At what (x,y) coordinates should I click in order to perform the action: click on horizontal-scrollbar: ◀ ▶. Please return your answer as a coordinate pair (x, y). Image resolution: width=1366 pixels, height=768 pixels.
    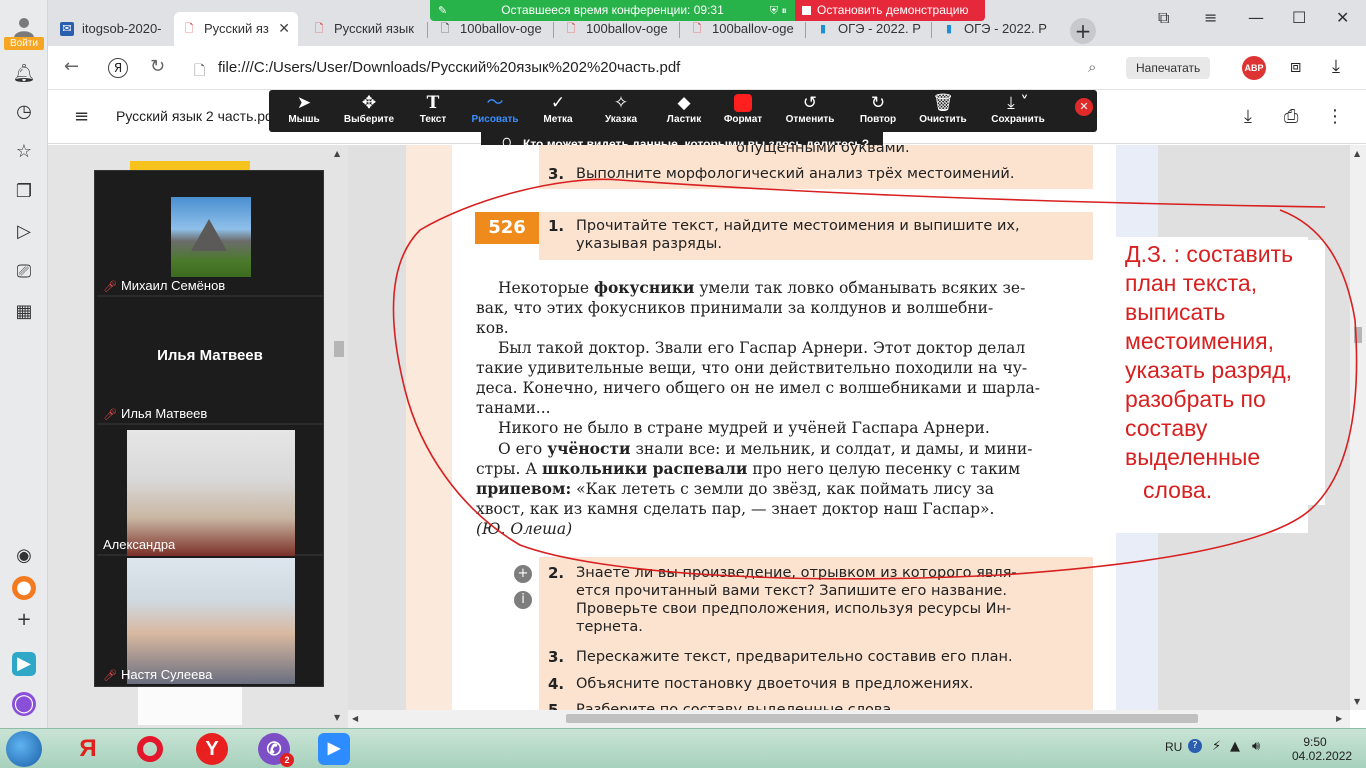
    Looking at the image, I should click on (849, 719).